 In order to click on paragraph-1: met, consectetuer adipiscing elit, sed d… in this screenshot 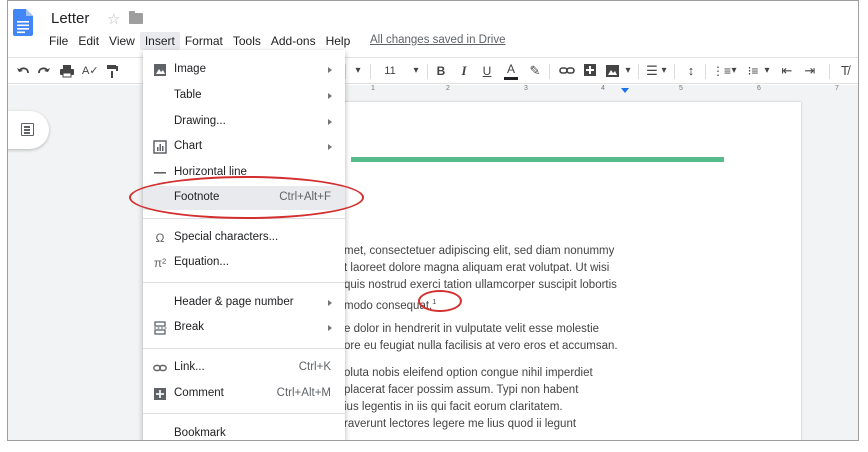, I will do `click(480, 279)`.